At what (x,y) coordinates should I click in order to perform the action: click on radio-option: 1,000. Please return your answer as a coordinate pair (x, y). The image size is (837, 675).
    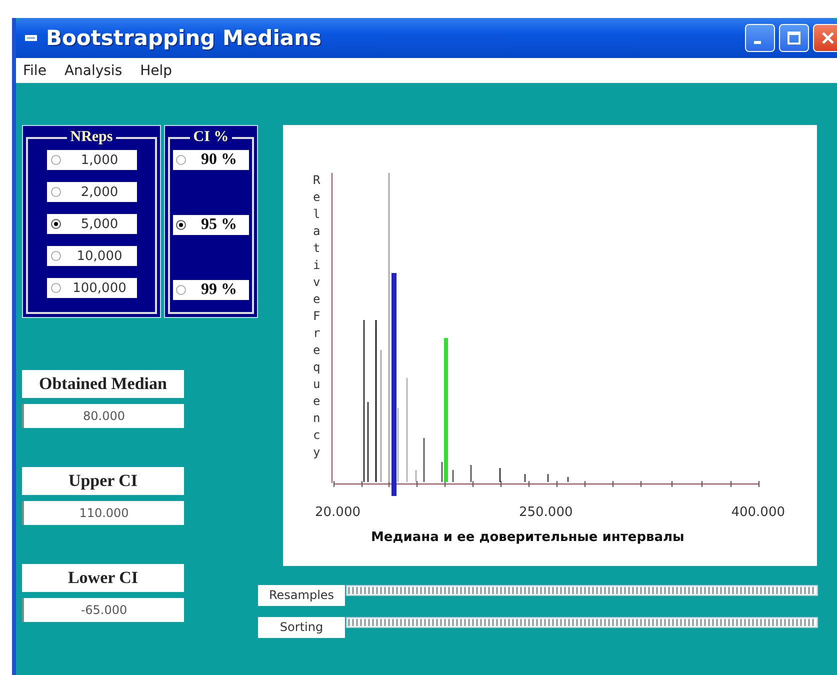
    Looking at the image, I should click on (91, 160).